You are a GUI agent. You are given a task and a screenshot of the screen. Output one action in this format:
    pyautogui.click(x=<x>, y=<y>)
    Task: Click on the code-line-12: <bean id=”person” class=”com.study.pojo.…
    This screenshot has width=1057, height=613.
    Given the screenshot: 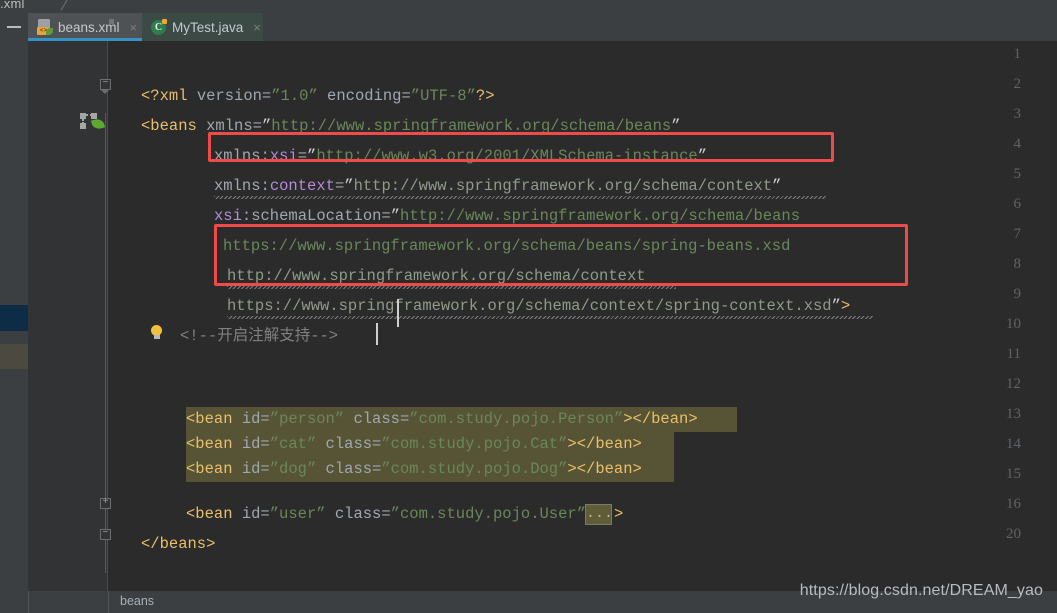 What is the action you would take?
    pyautogui.click(x=442, y=419)
    